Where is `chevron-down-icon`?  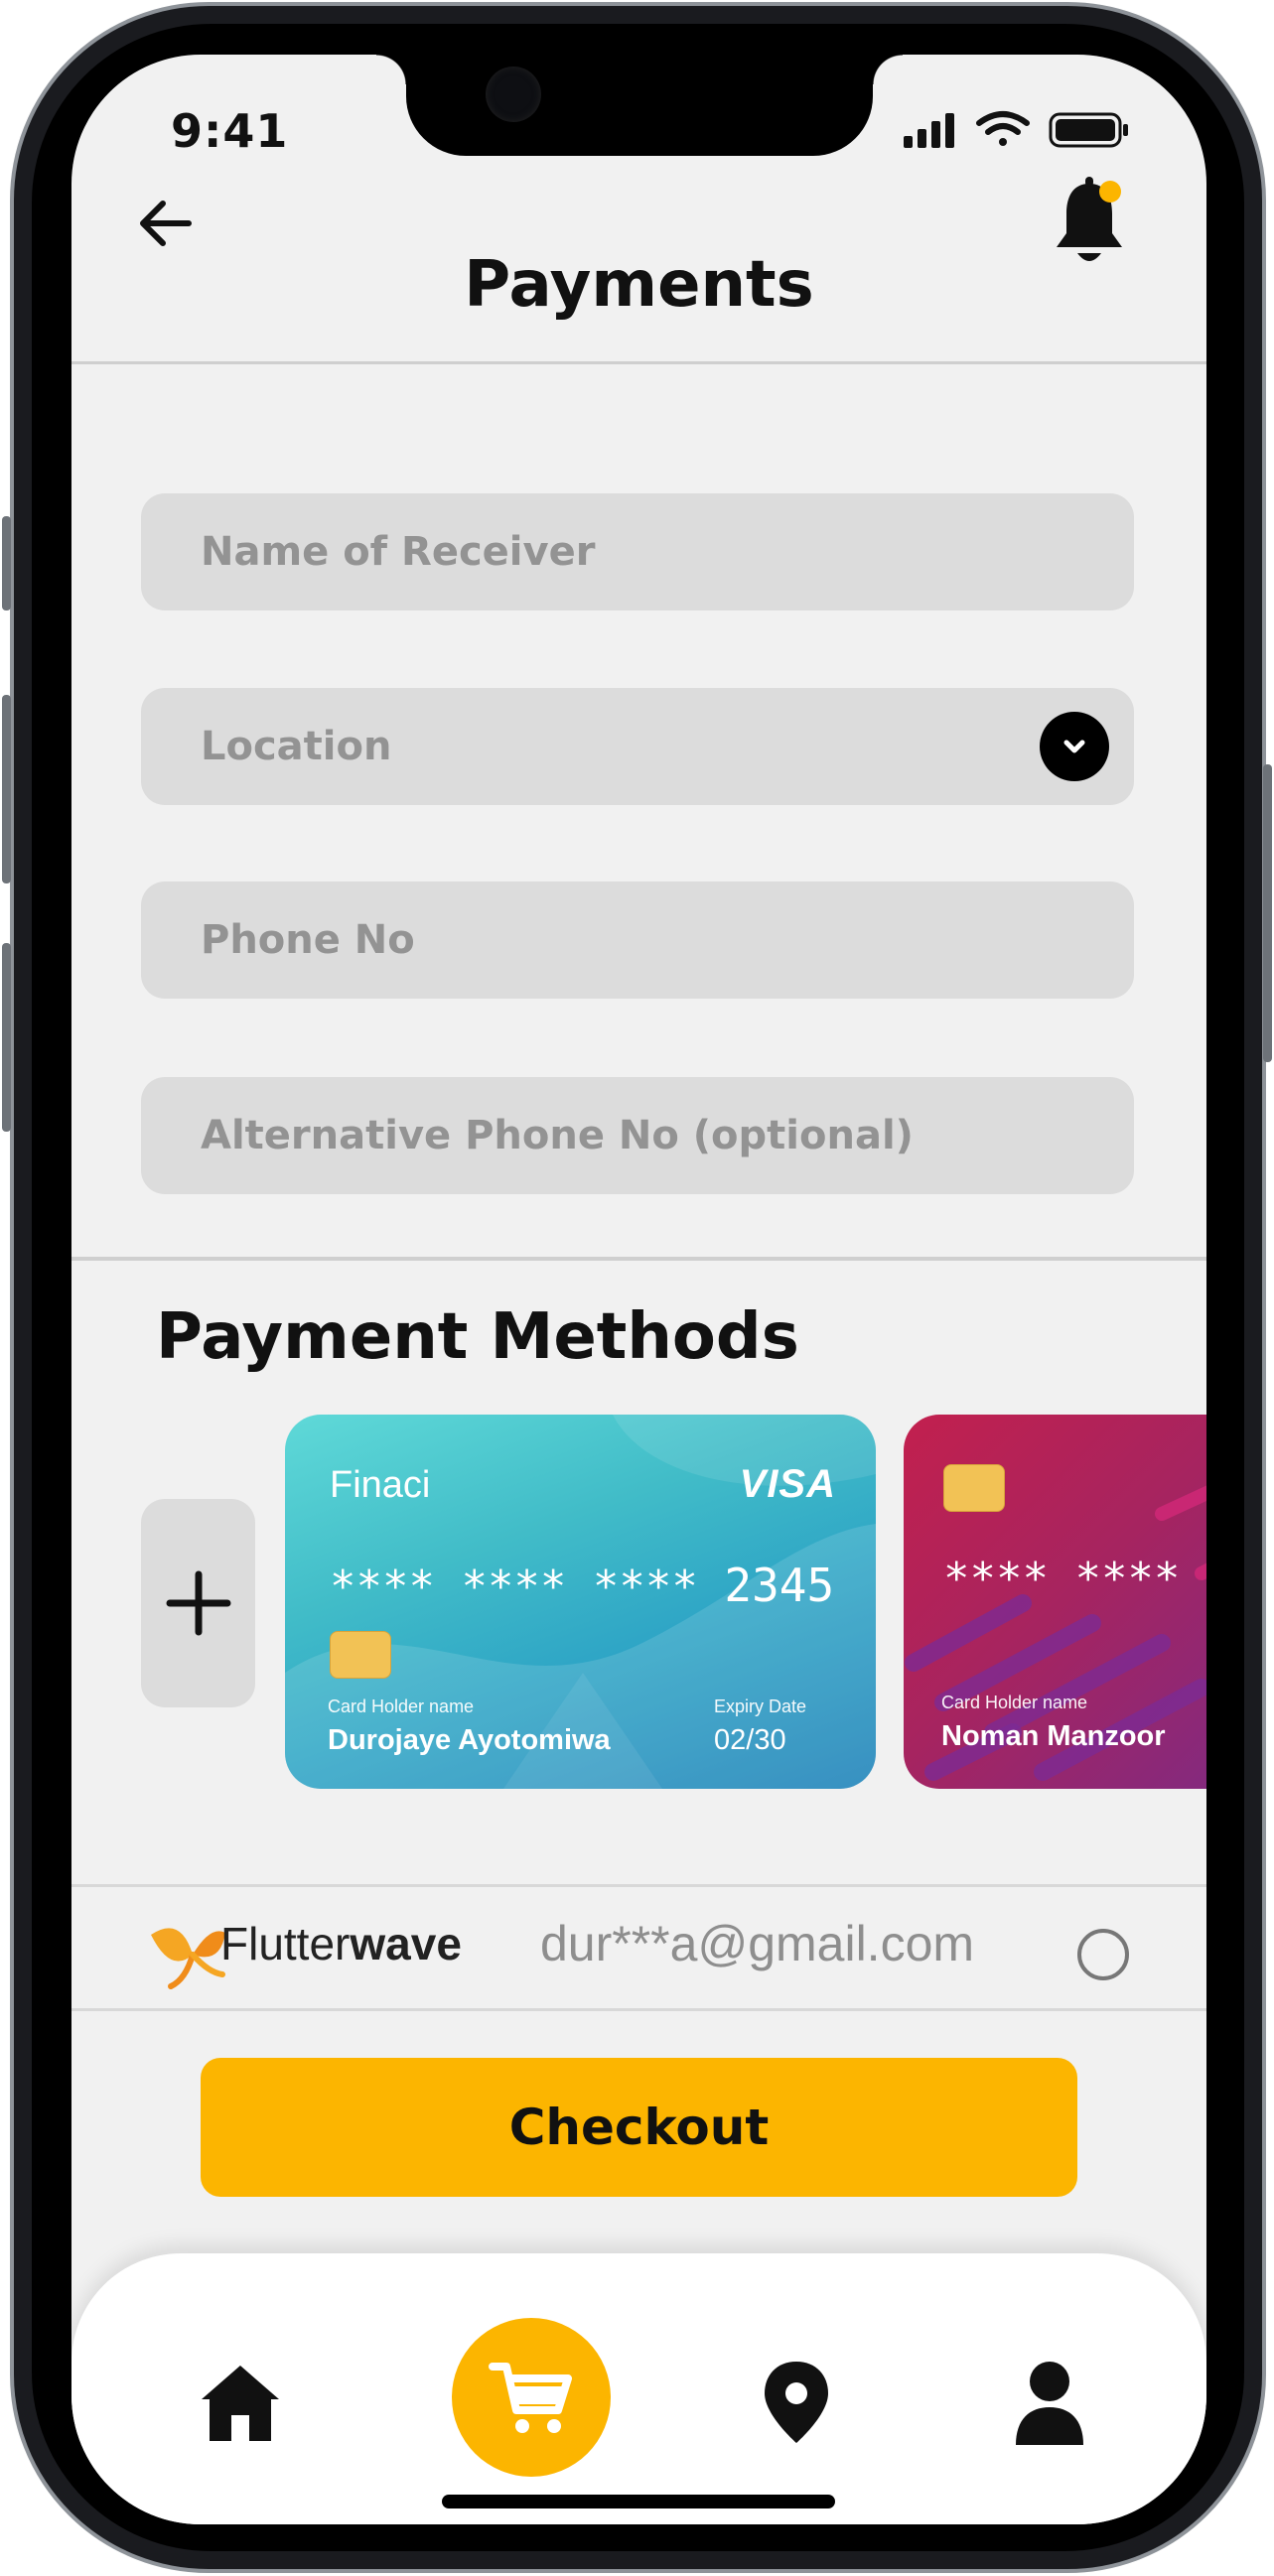 chevron-down-icon is located at coordinates (1074, 746).